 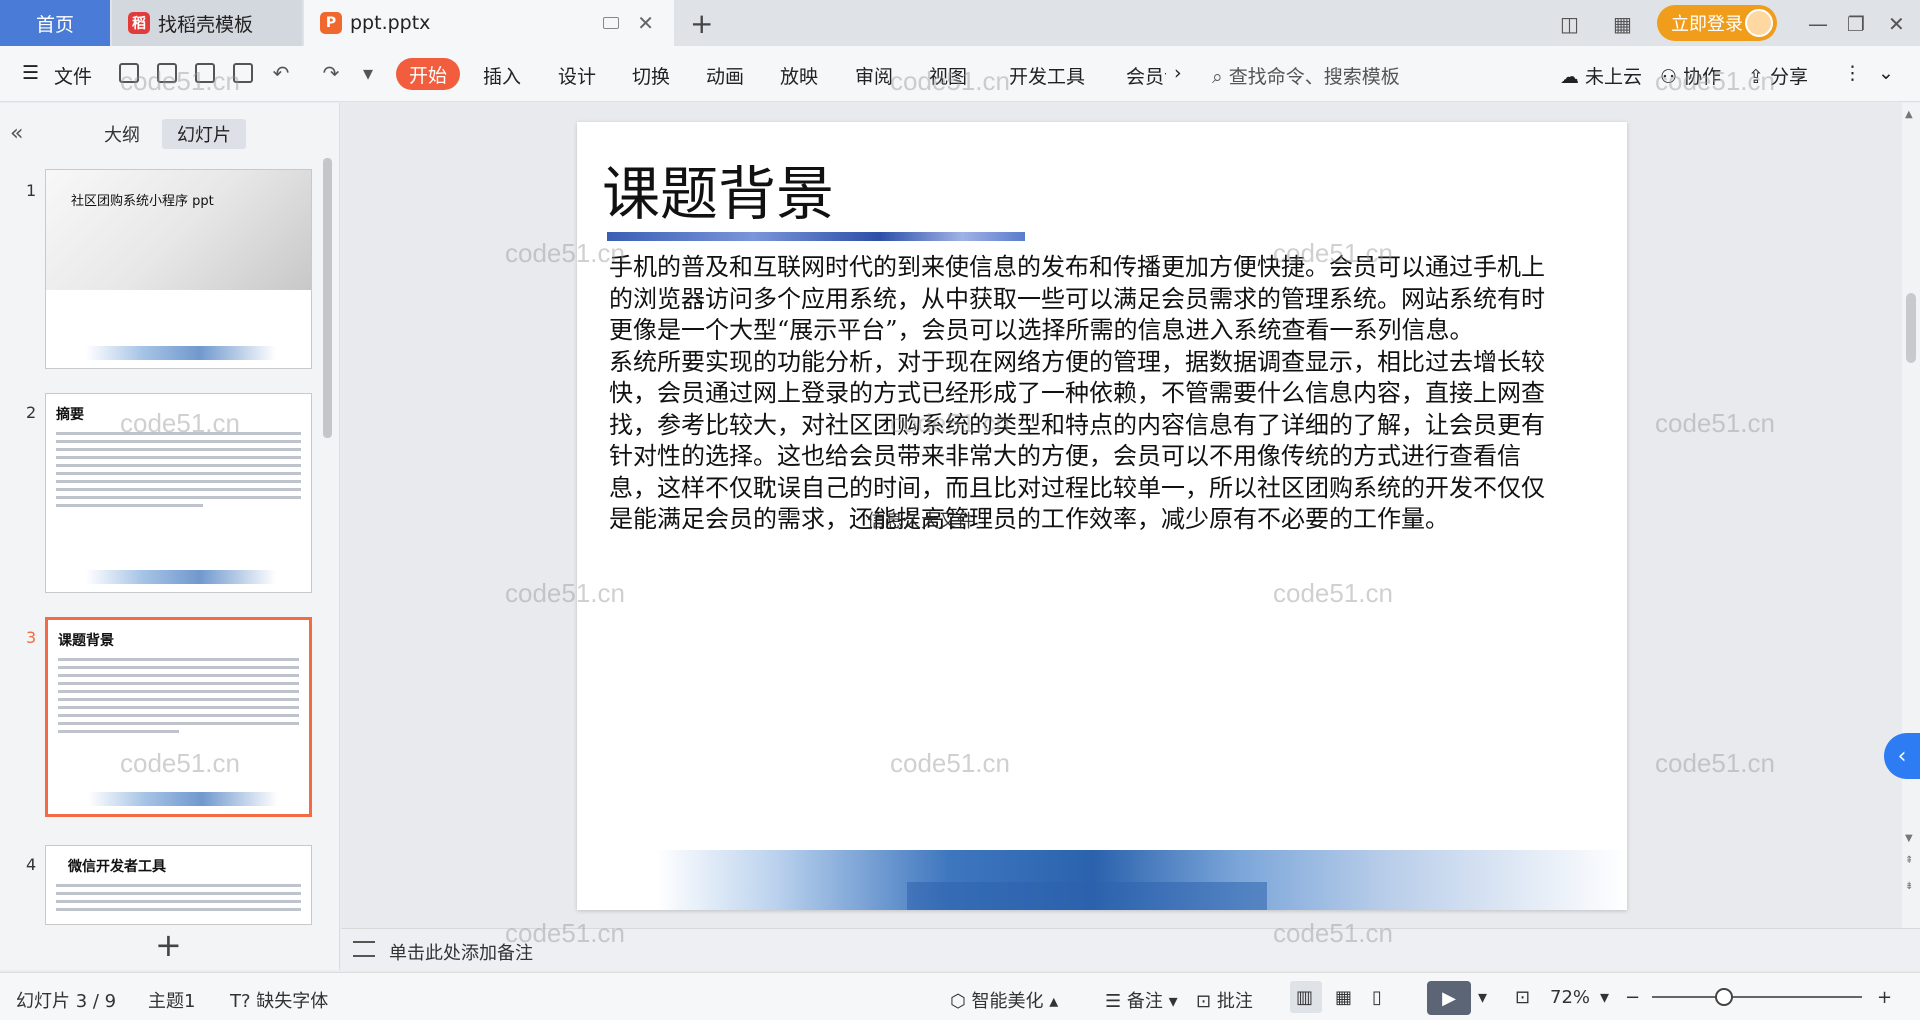 What do you see at coordinates (1632, 997) in the screenshot?
I see `zoom-out-icon: −` at bounding box center [1632, 997].